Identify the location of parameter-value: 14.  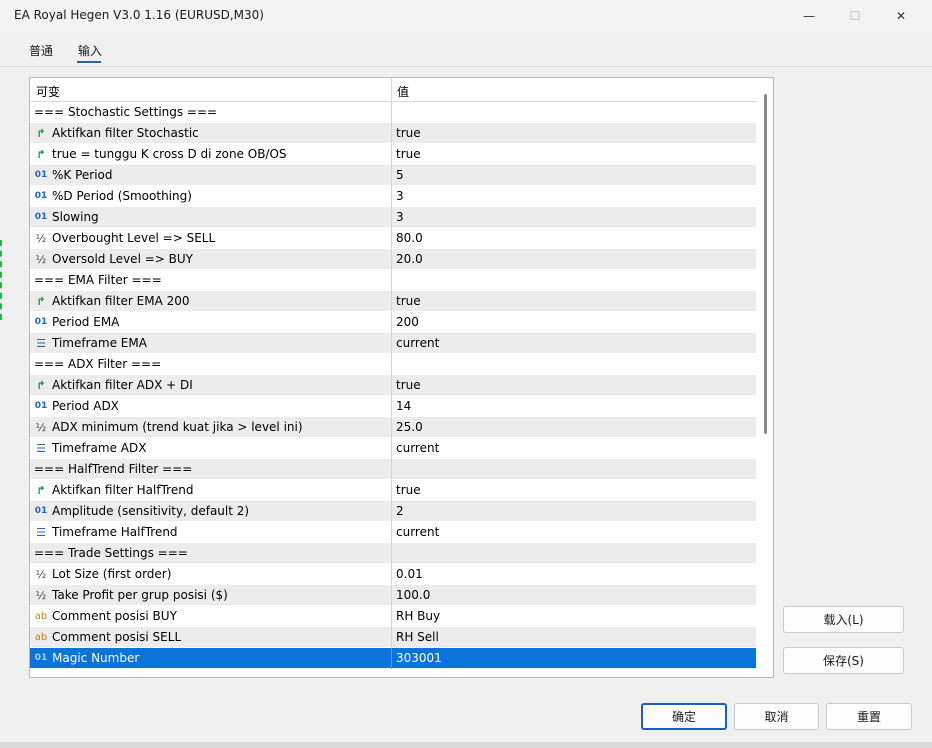
(571, 406).